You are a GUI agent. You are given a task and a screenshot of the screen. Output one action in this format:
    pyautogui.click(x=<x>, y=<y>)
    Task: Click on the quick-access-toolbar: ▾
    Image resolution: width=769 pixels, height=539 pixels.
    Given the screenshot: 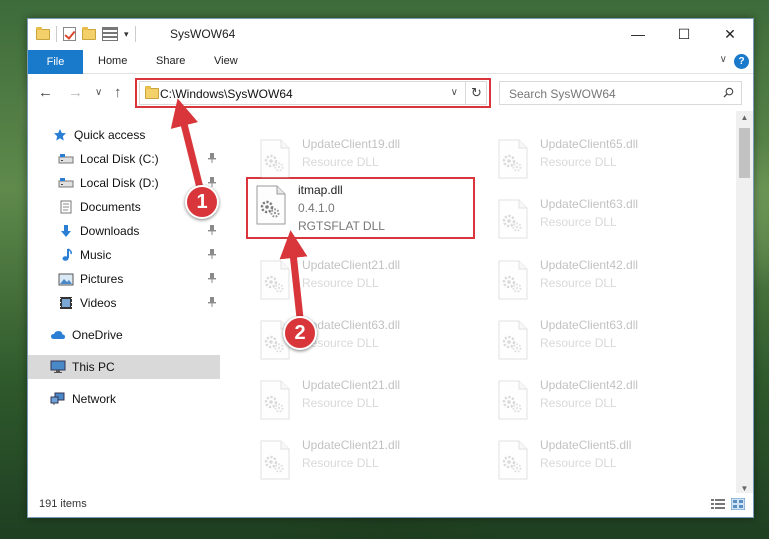 What is the action you would take?
    pyautogui.click(x=86, y=34)
    